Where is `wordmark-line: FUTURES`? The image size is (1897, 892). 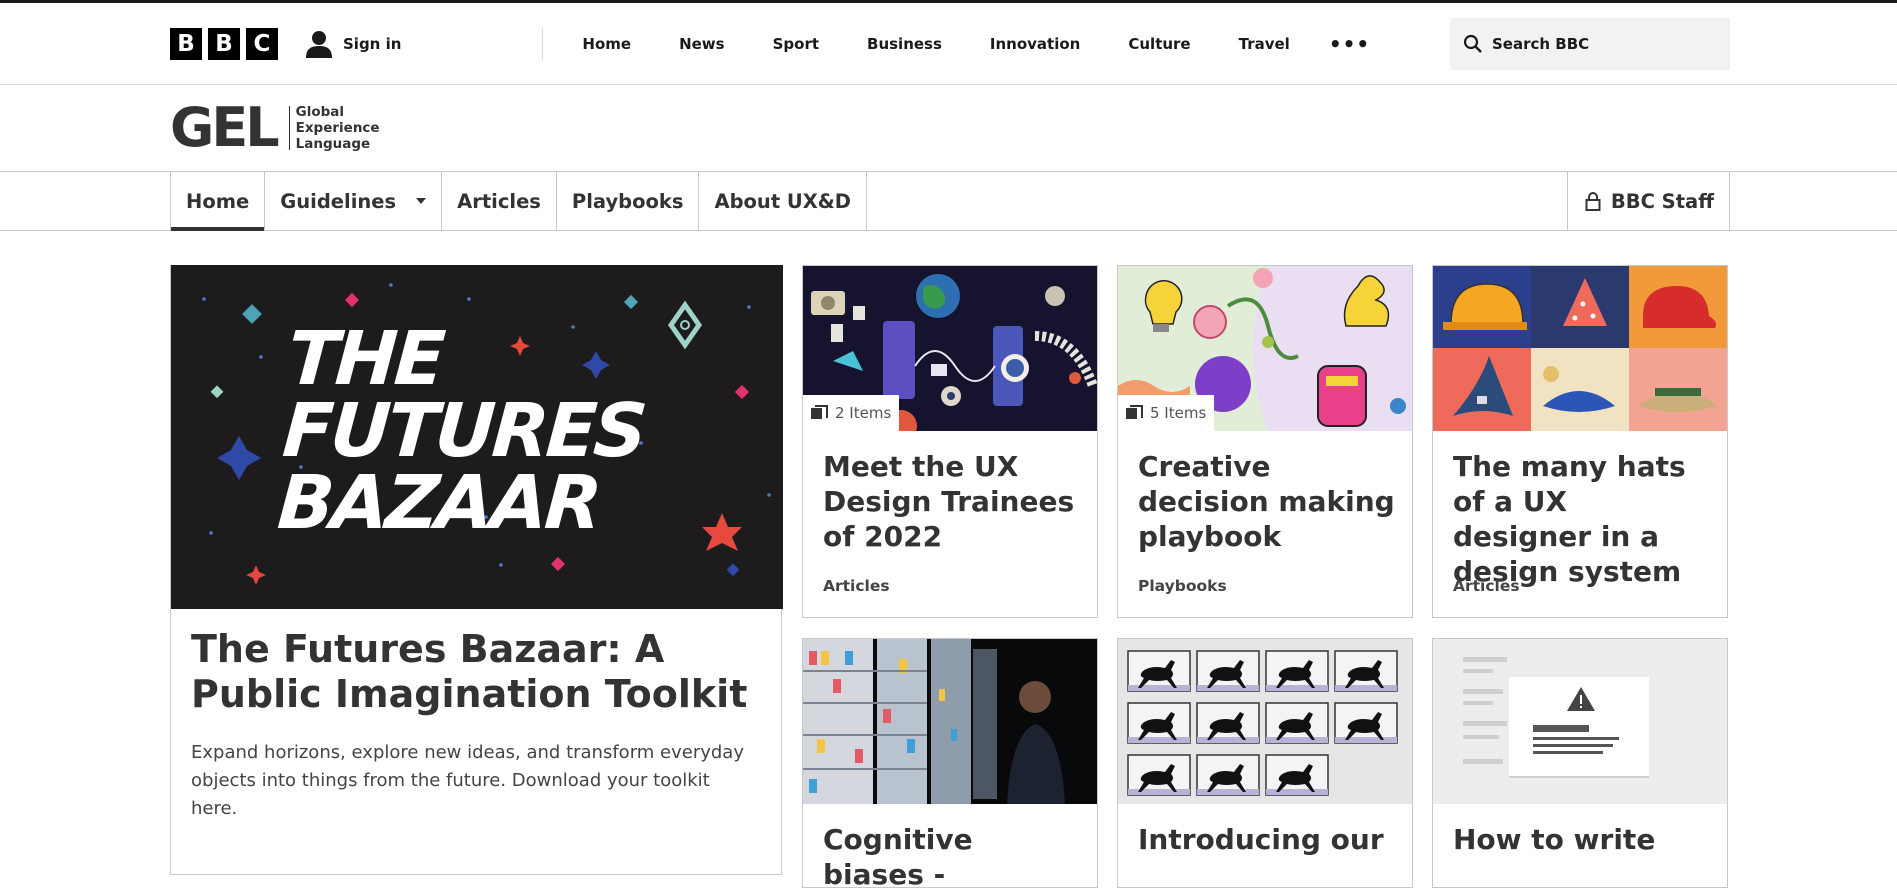 wordmark-line: FUTURES is located at coordinates (463, 431).